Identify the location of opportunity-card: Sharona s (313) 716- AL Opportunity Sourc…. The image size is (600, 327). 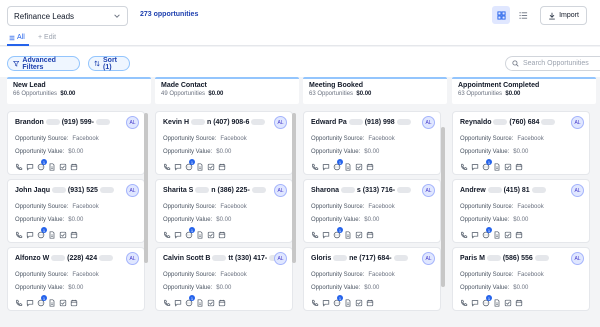
(372, 211).